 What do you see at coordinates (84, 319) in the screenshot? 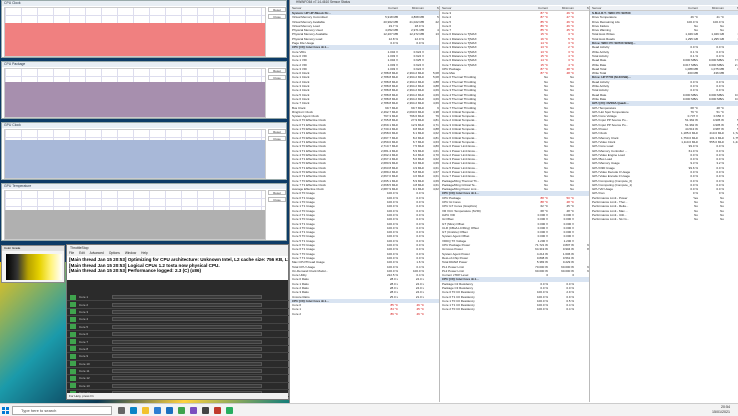
I see `core-label: Core 4` at bounding box center [84, 319].